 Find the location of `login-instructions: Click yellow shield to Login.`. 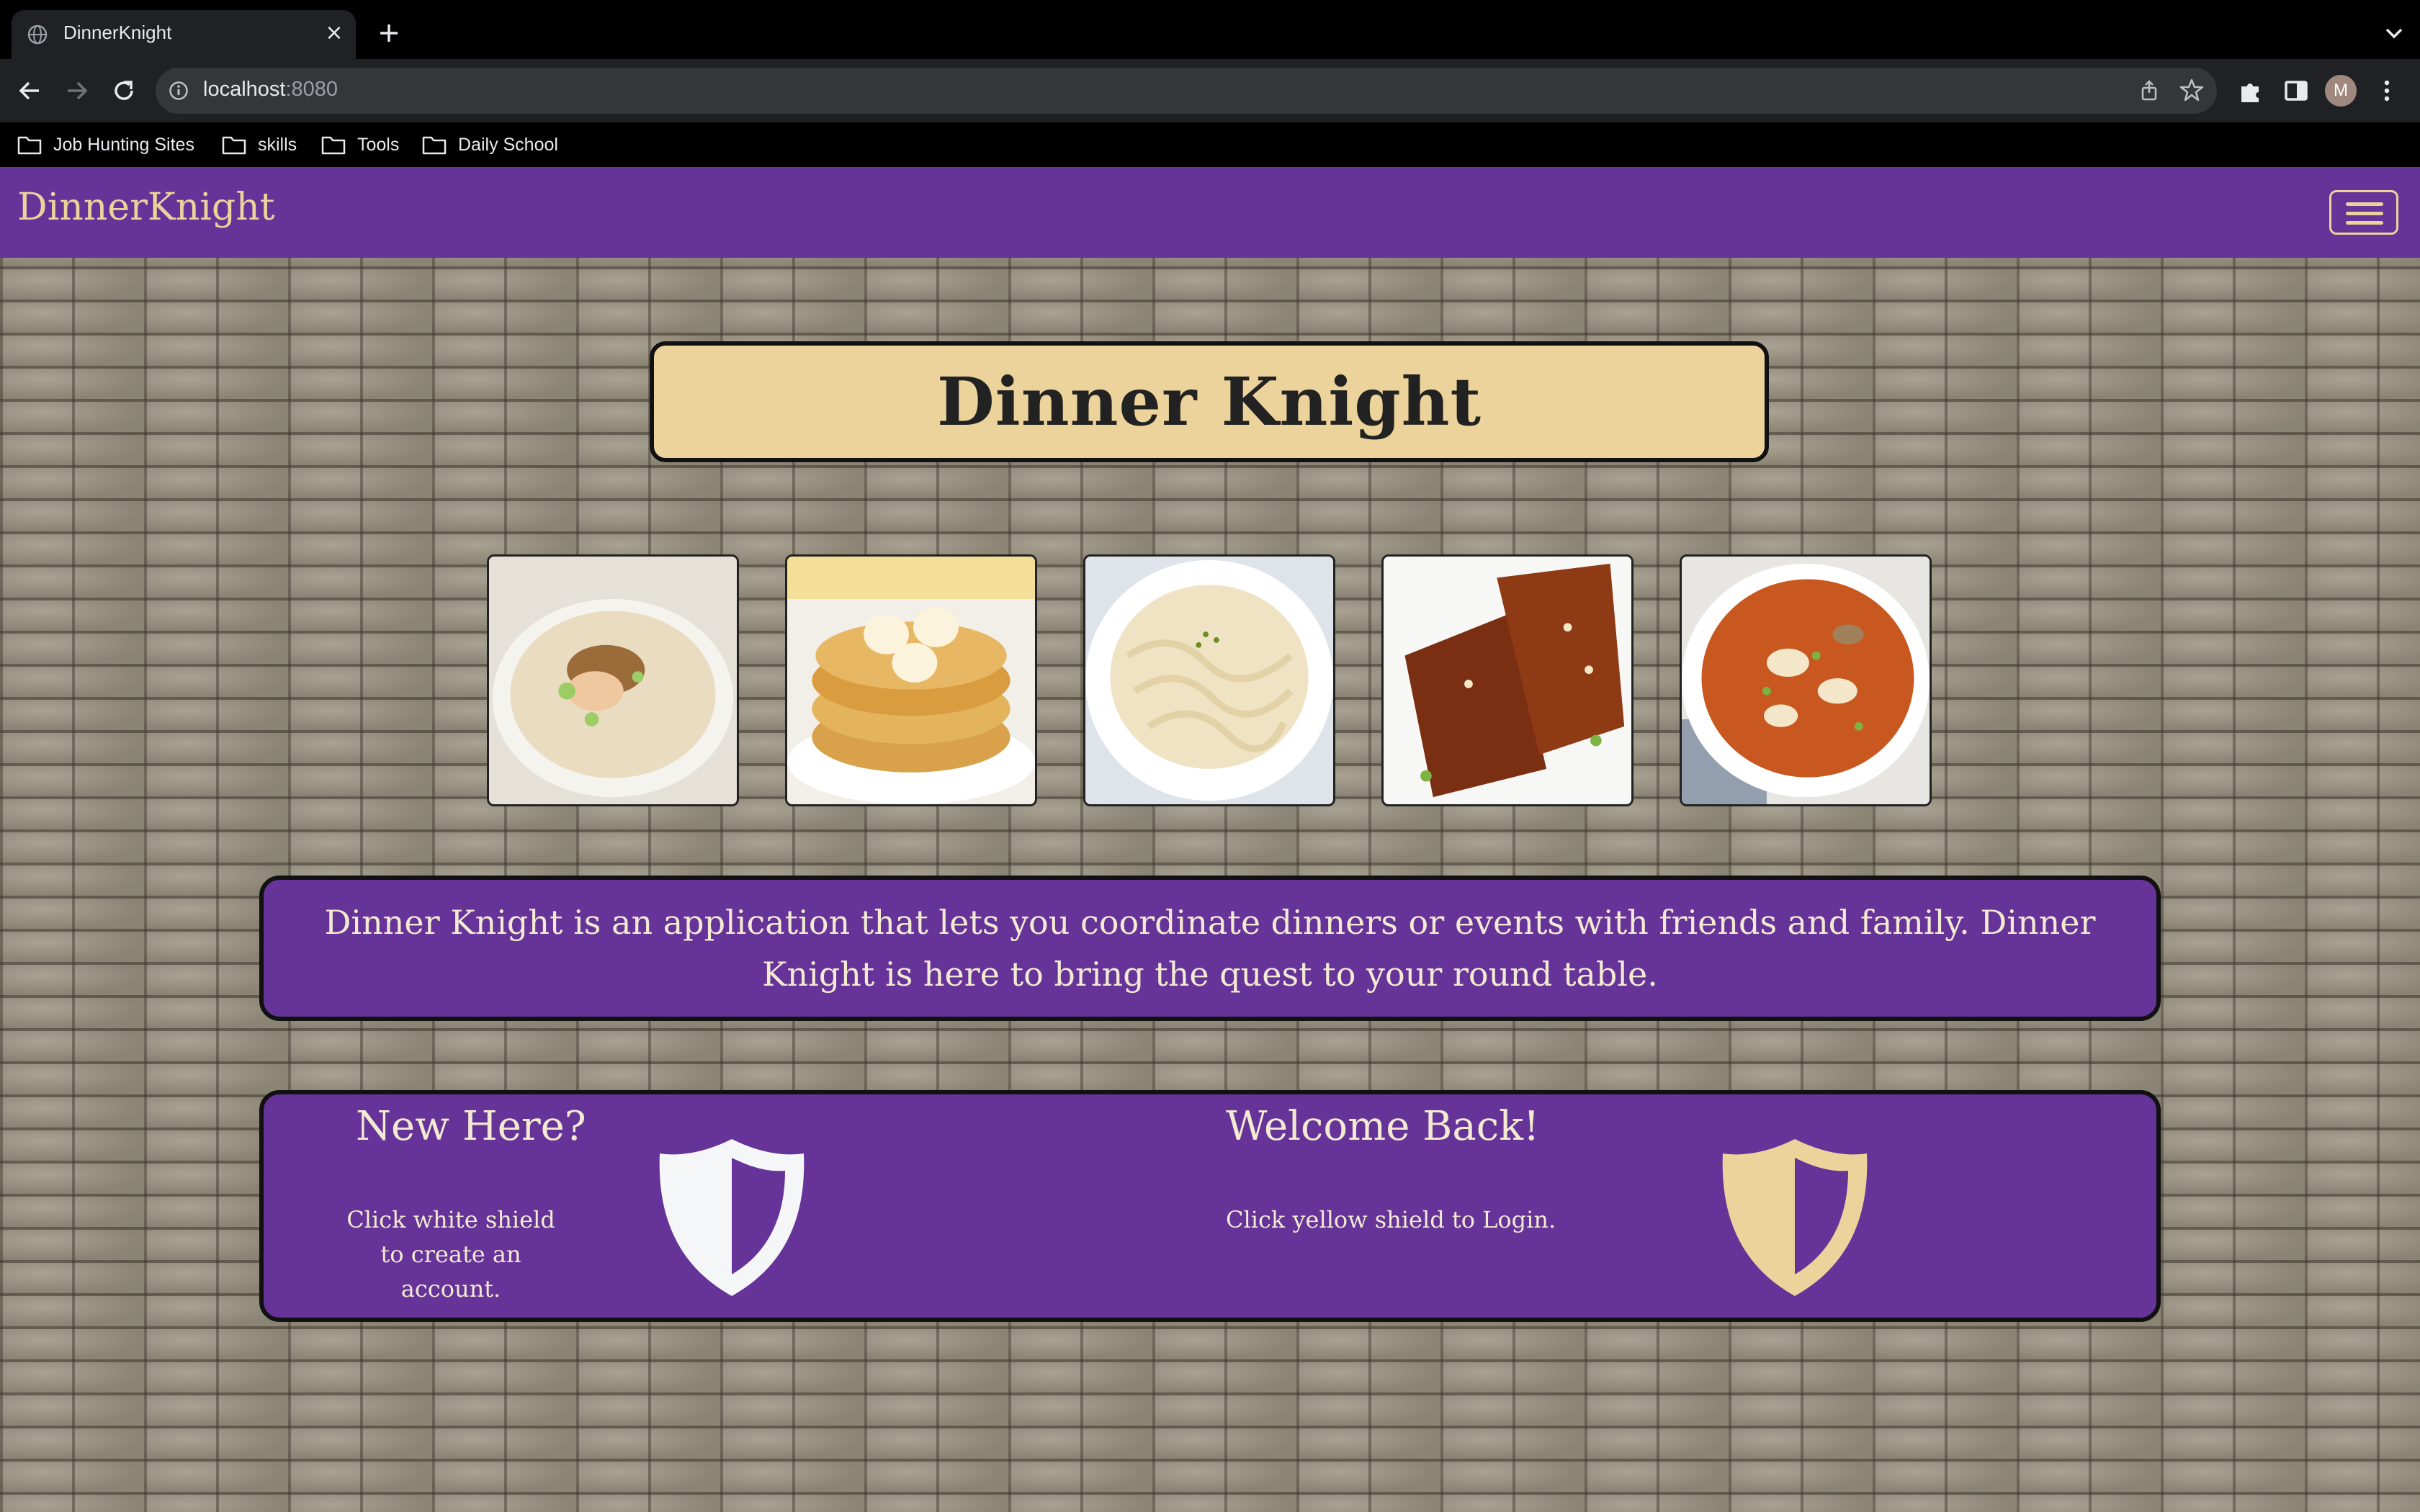

login-instructions: Click yellow shield to Login. is located at coordinates (1391, 1219).